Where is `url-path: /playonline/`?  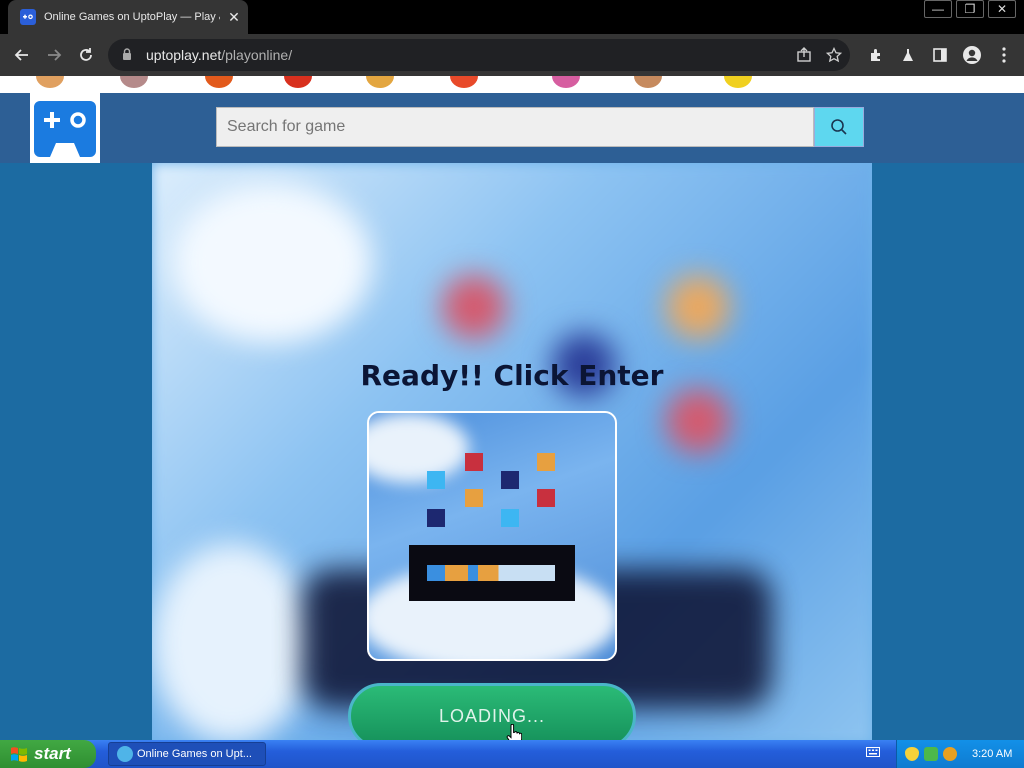 url-path: /playonline/ is located at coordinates (257, 55).